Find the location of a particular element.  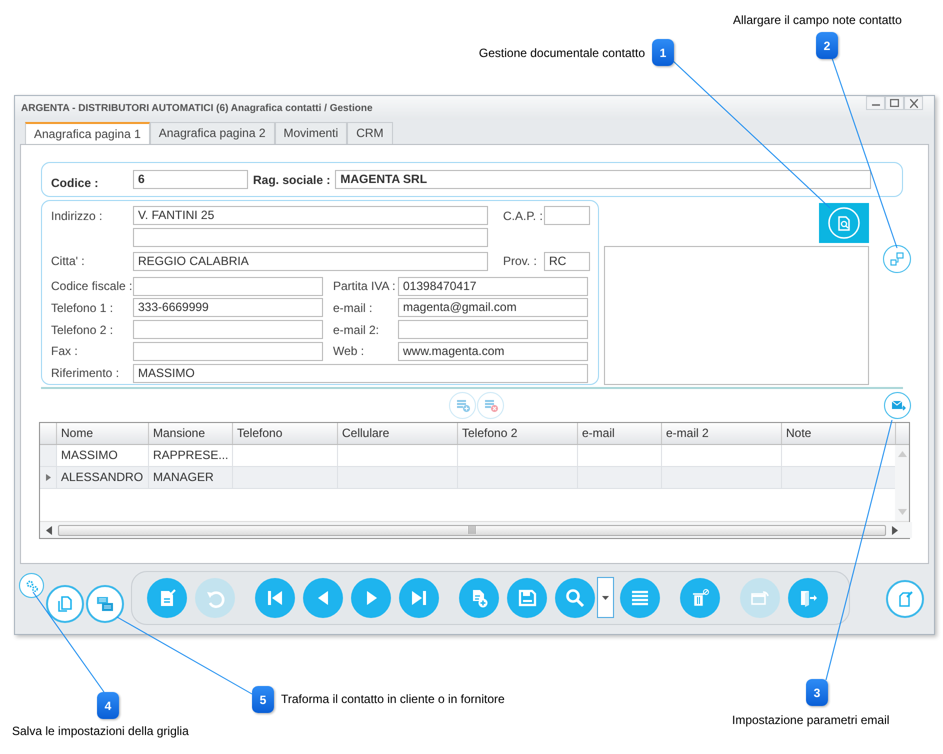

tab: CRM is located at coordinates (370, 133).